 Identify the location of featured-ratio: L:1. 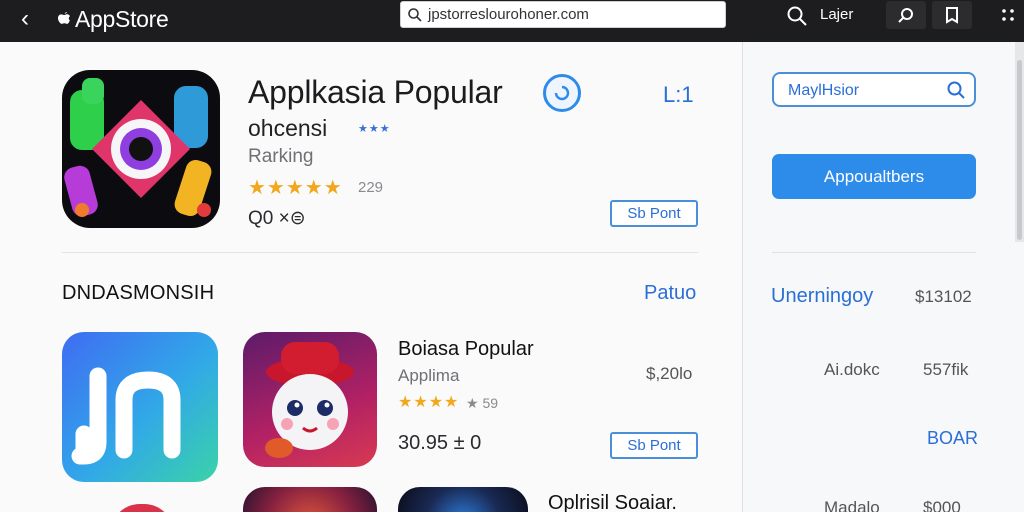
(678, 94).